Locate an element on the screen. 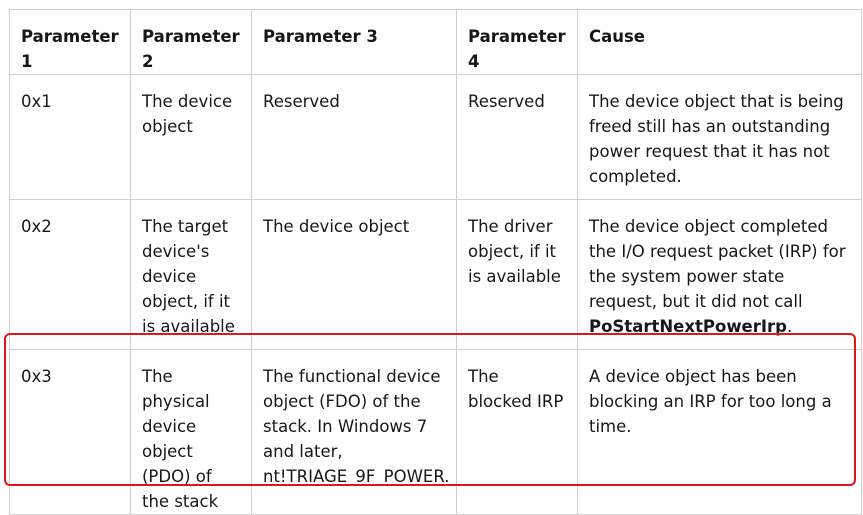 The height and width of the screenshot is (515, 863). cause-suffix: . is located at coordinates (789, 326).